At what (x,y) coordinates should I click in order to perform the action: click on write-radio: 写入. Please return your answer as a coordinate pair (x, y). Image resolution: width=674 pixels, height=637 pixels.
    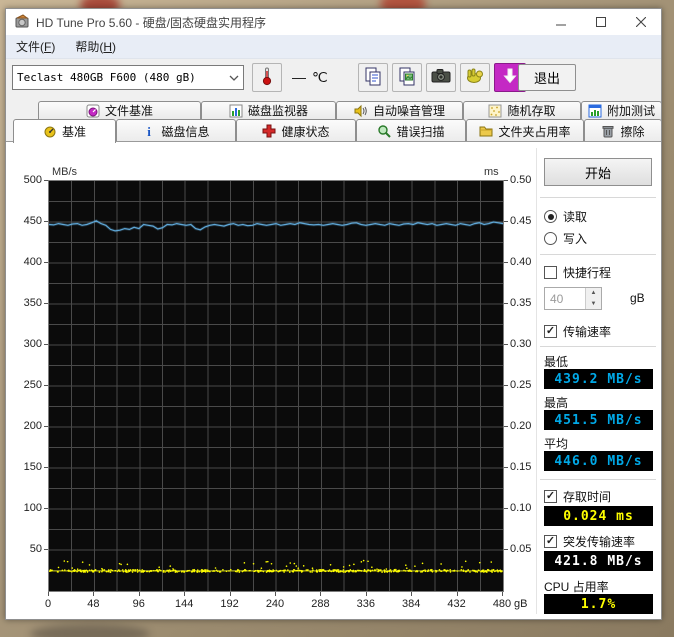
    Looking at the image, I should click on (565, 238).